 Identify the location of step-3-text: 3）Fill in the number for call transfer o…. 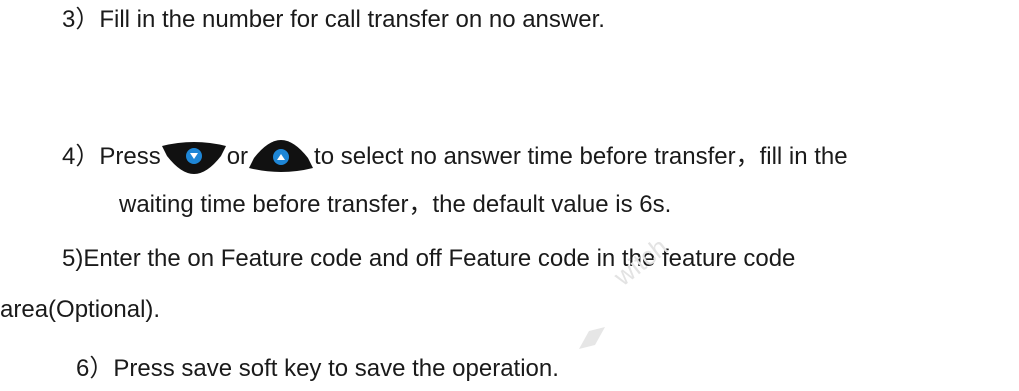
(333, 19).